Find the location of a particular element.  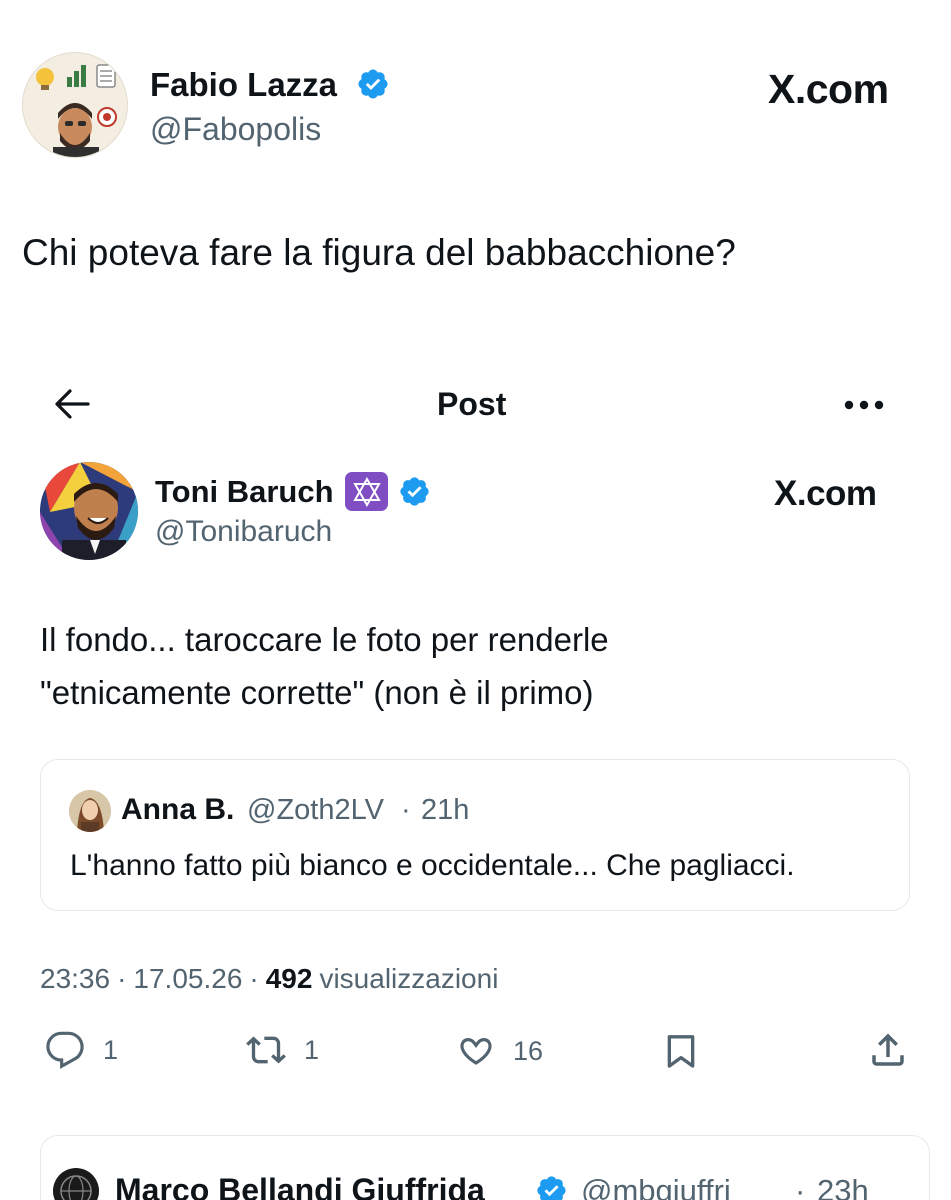

reply-time: 23h is located at coordinates (843, 1186).